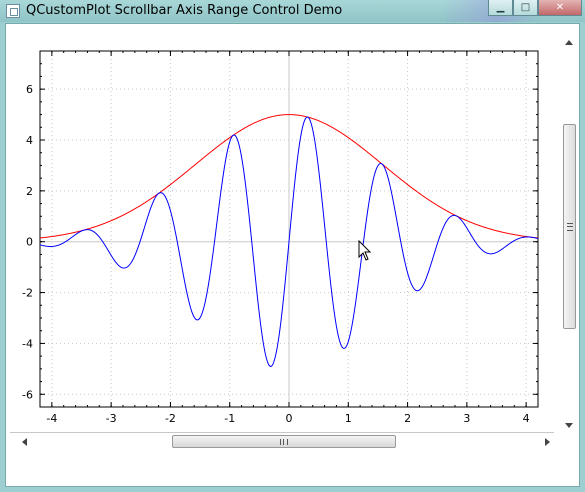 This screenshot has height=492, width=585. Describe the element at coordinates (569, 425) in the screenshot. I see `scroll-down-icon` at that location.